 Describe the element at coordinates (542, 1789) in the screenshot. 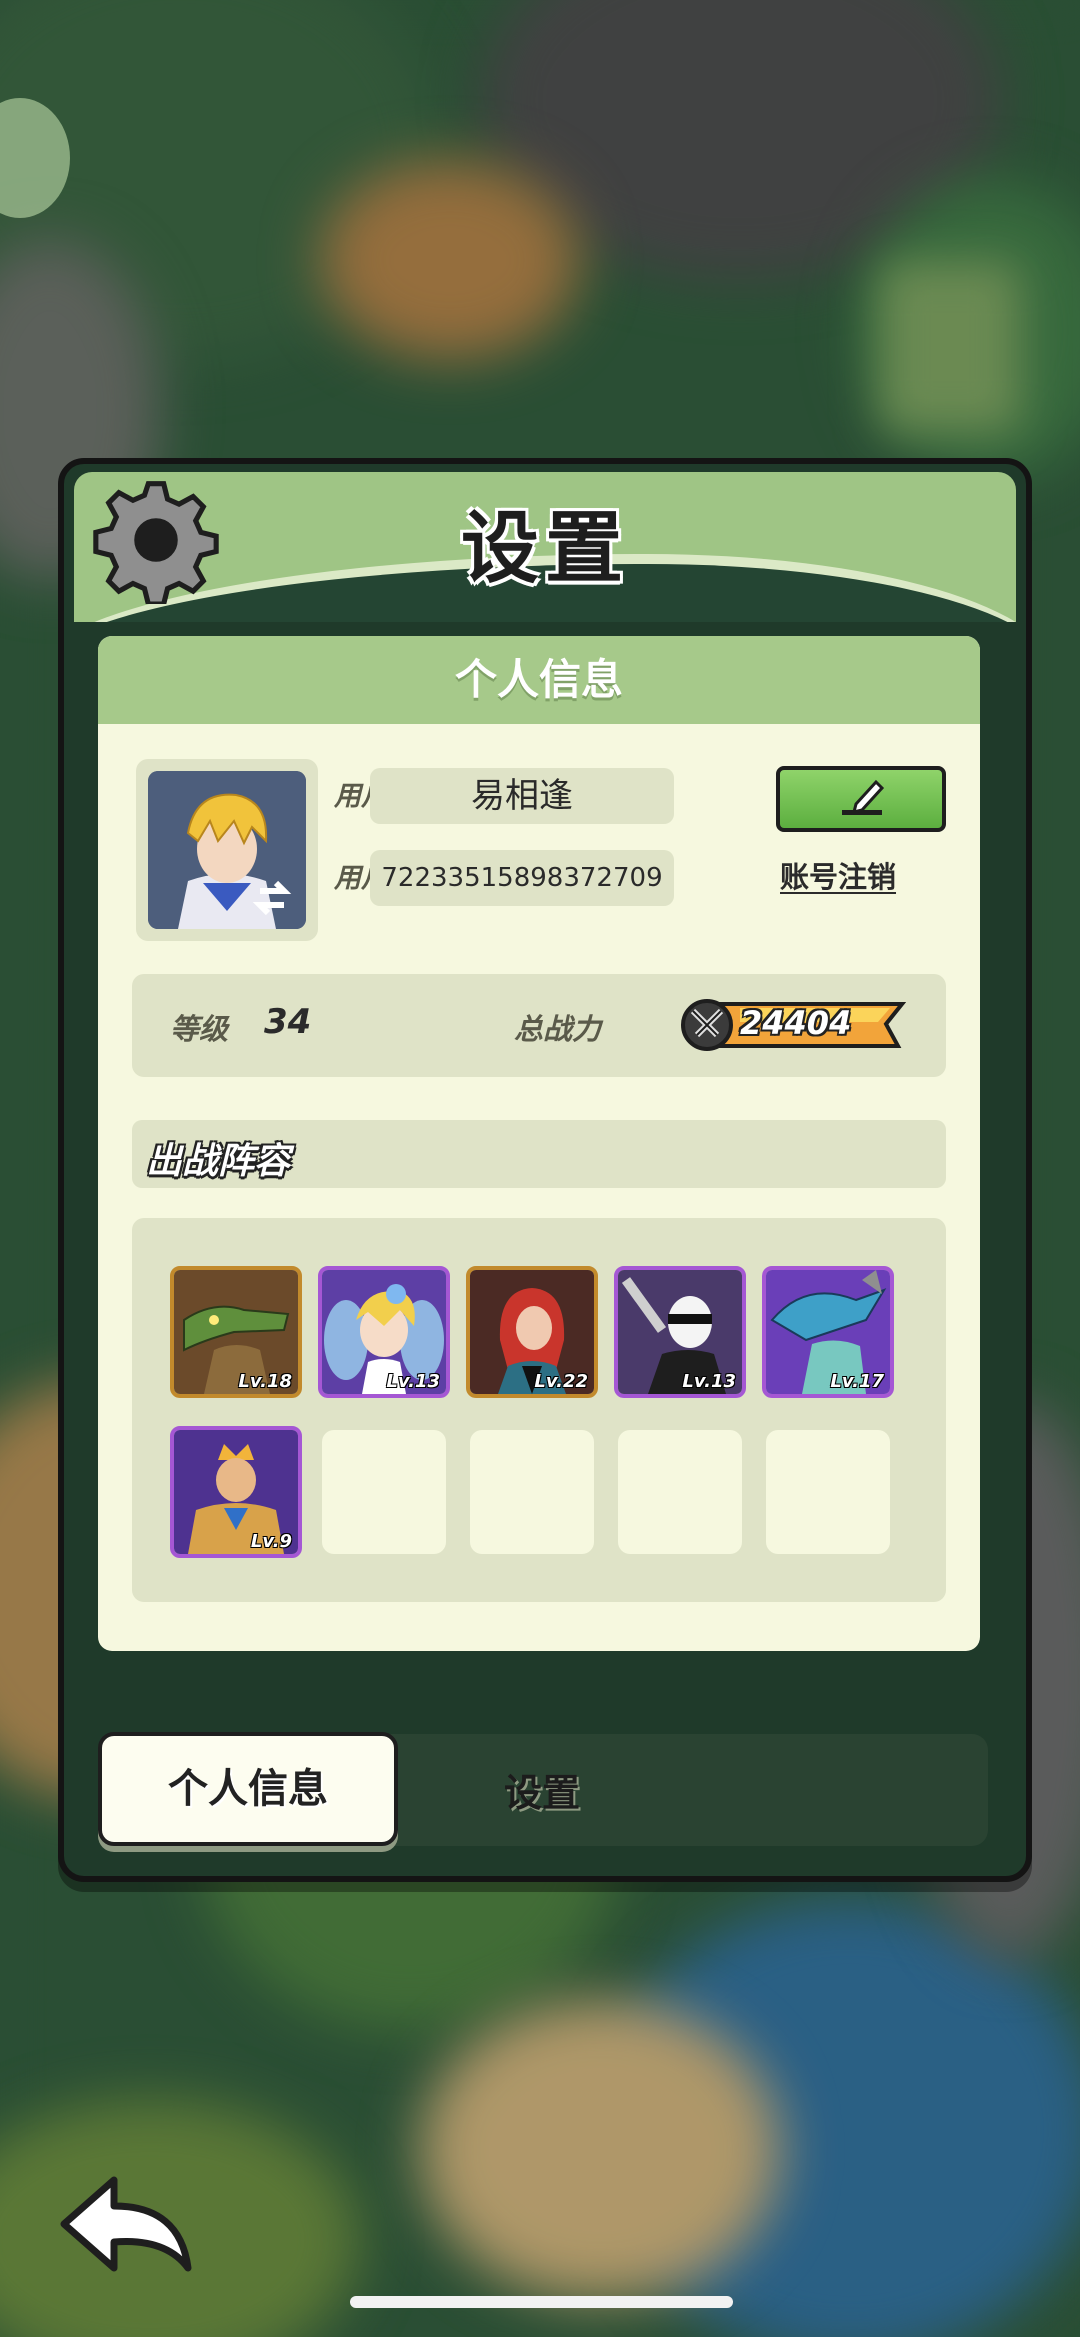

I see `tab-settings: 设置` at that location.